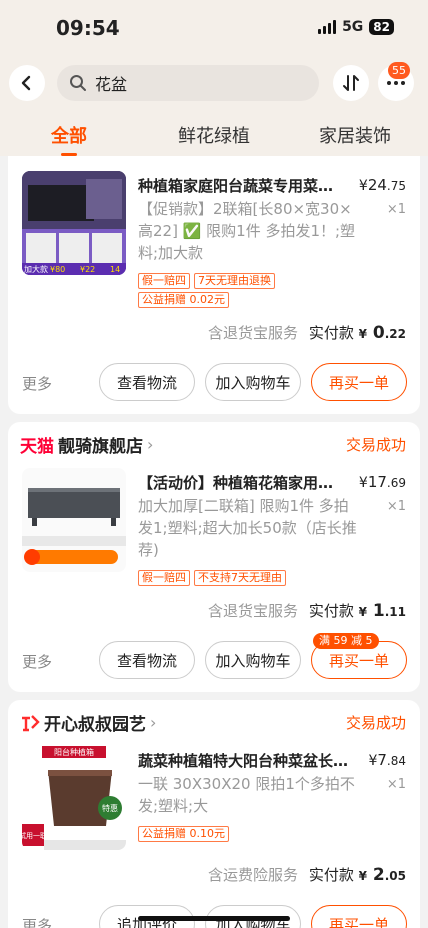 This screenshot has height=928, width=428. What do you see at coordinates (307, 332) in the screenshot?
I see `payment-summary: 含退货宝服务 实付款 ¥ 0.22` at bounding box center [307, 332].